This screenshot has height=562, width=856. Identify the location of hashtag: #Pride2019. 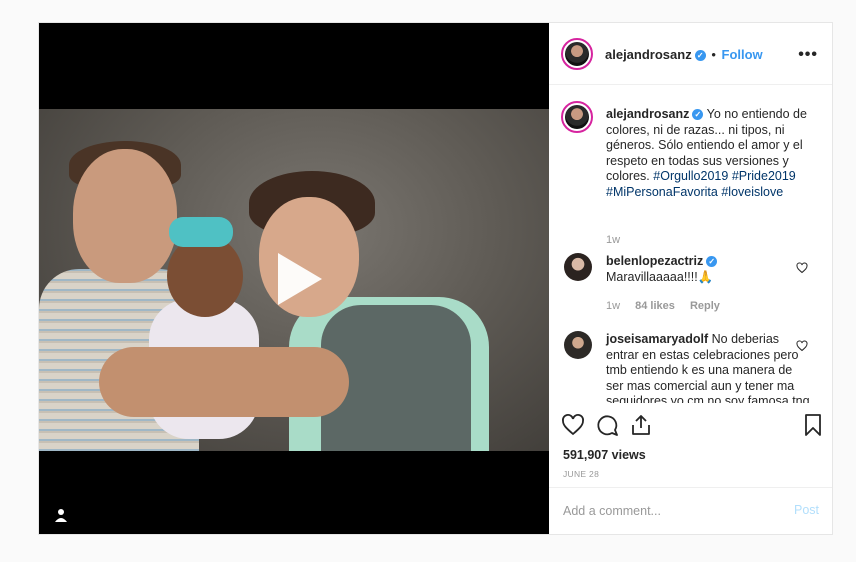
(764, 176).